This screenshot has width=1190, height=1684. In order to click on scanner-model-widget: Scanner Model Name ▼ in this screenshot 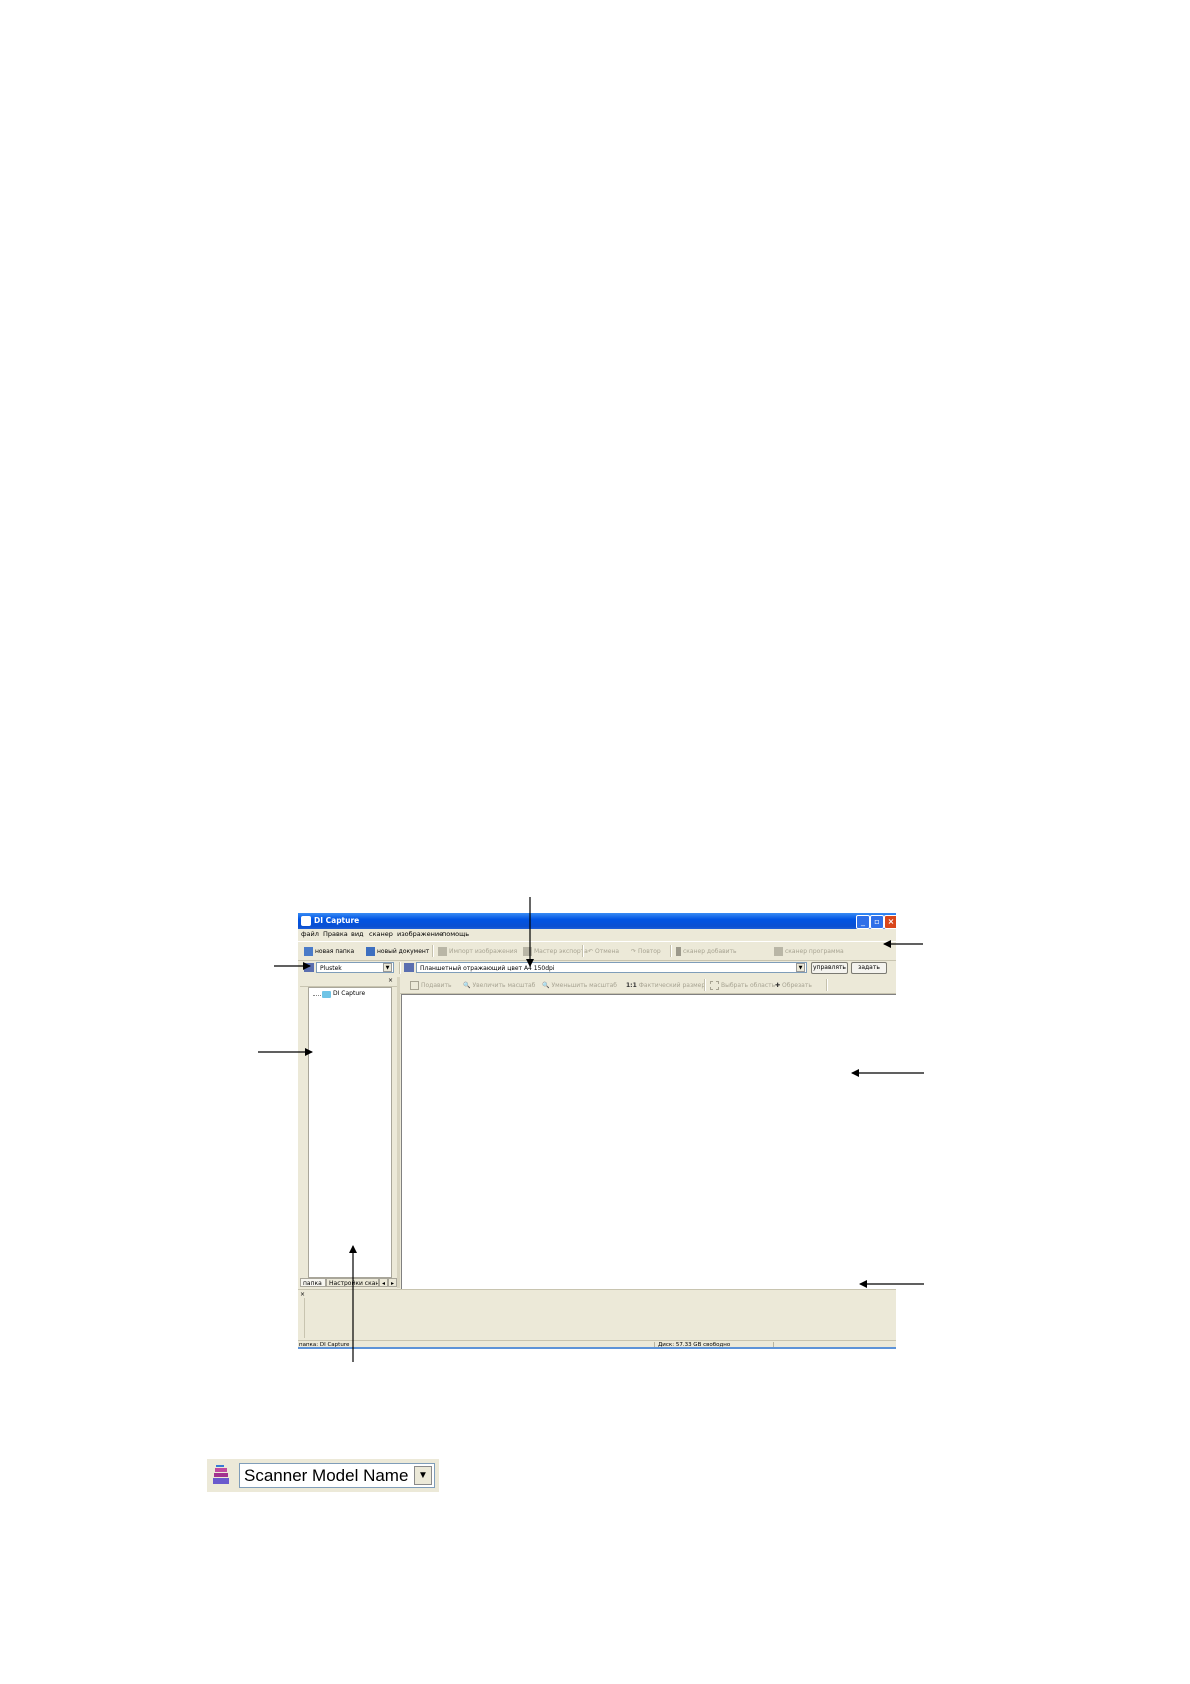, I will do `click(323, 1475)`.